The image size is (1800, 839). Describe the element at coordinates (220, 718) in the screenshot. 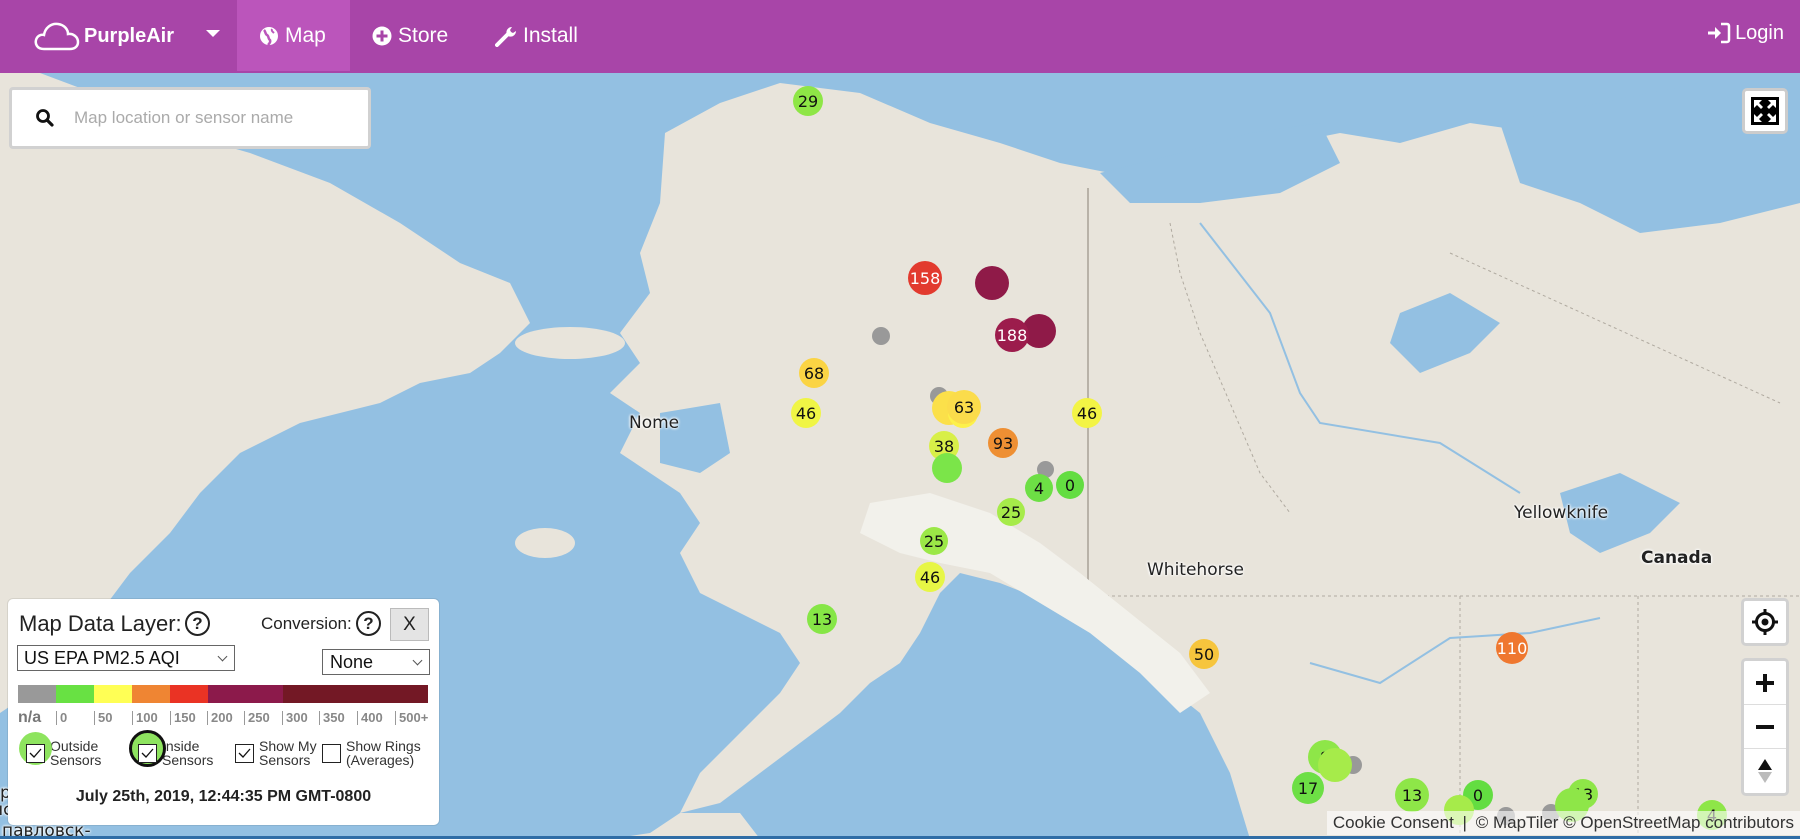

I see `scale-label: 200` at that location.